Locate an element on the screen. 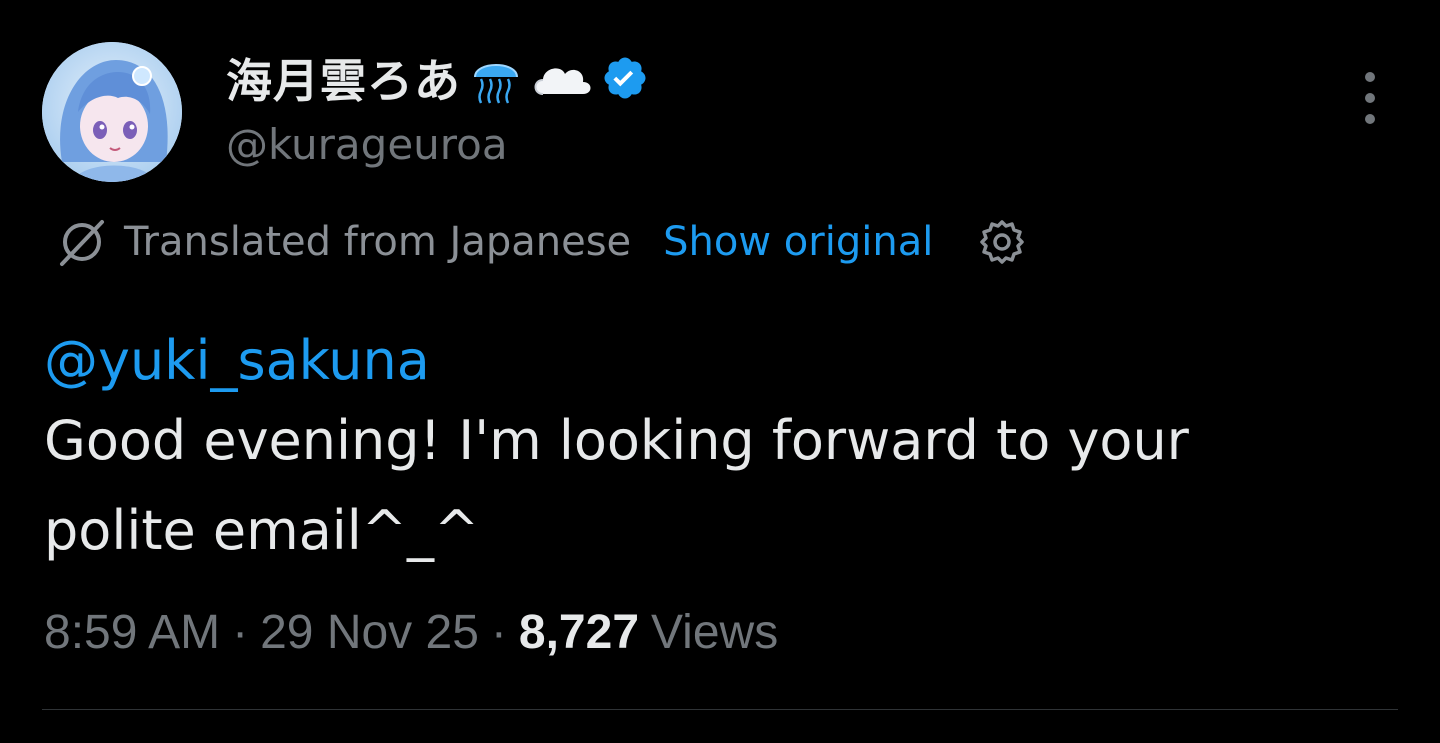 The height and width of the screenshot is (743, 1440). tweet-meta: 8:59 AM · 29 Nov 25 · 8,727 Views is located at coordinates (411, 632).